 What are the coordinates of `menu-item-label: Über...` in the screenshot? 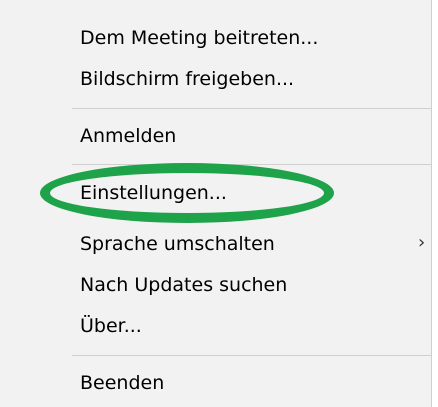 It's located at (111, 326).